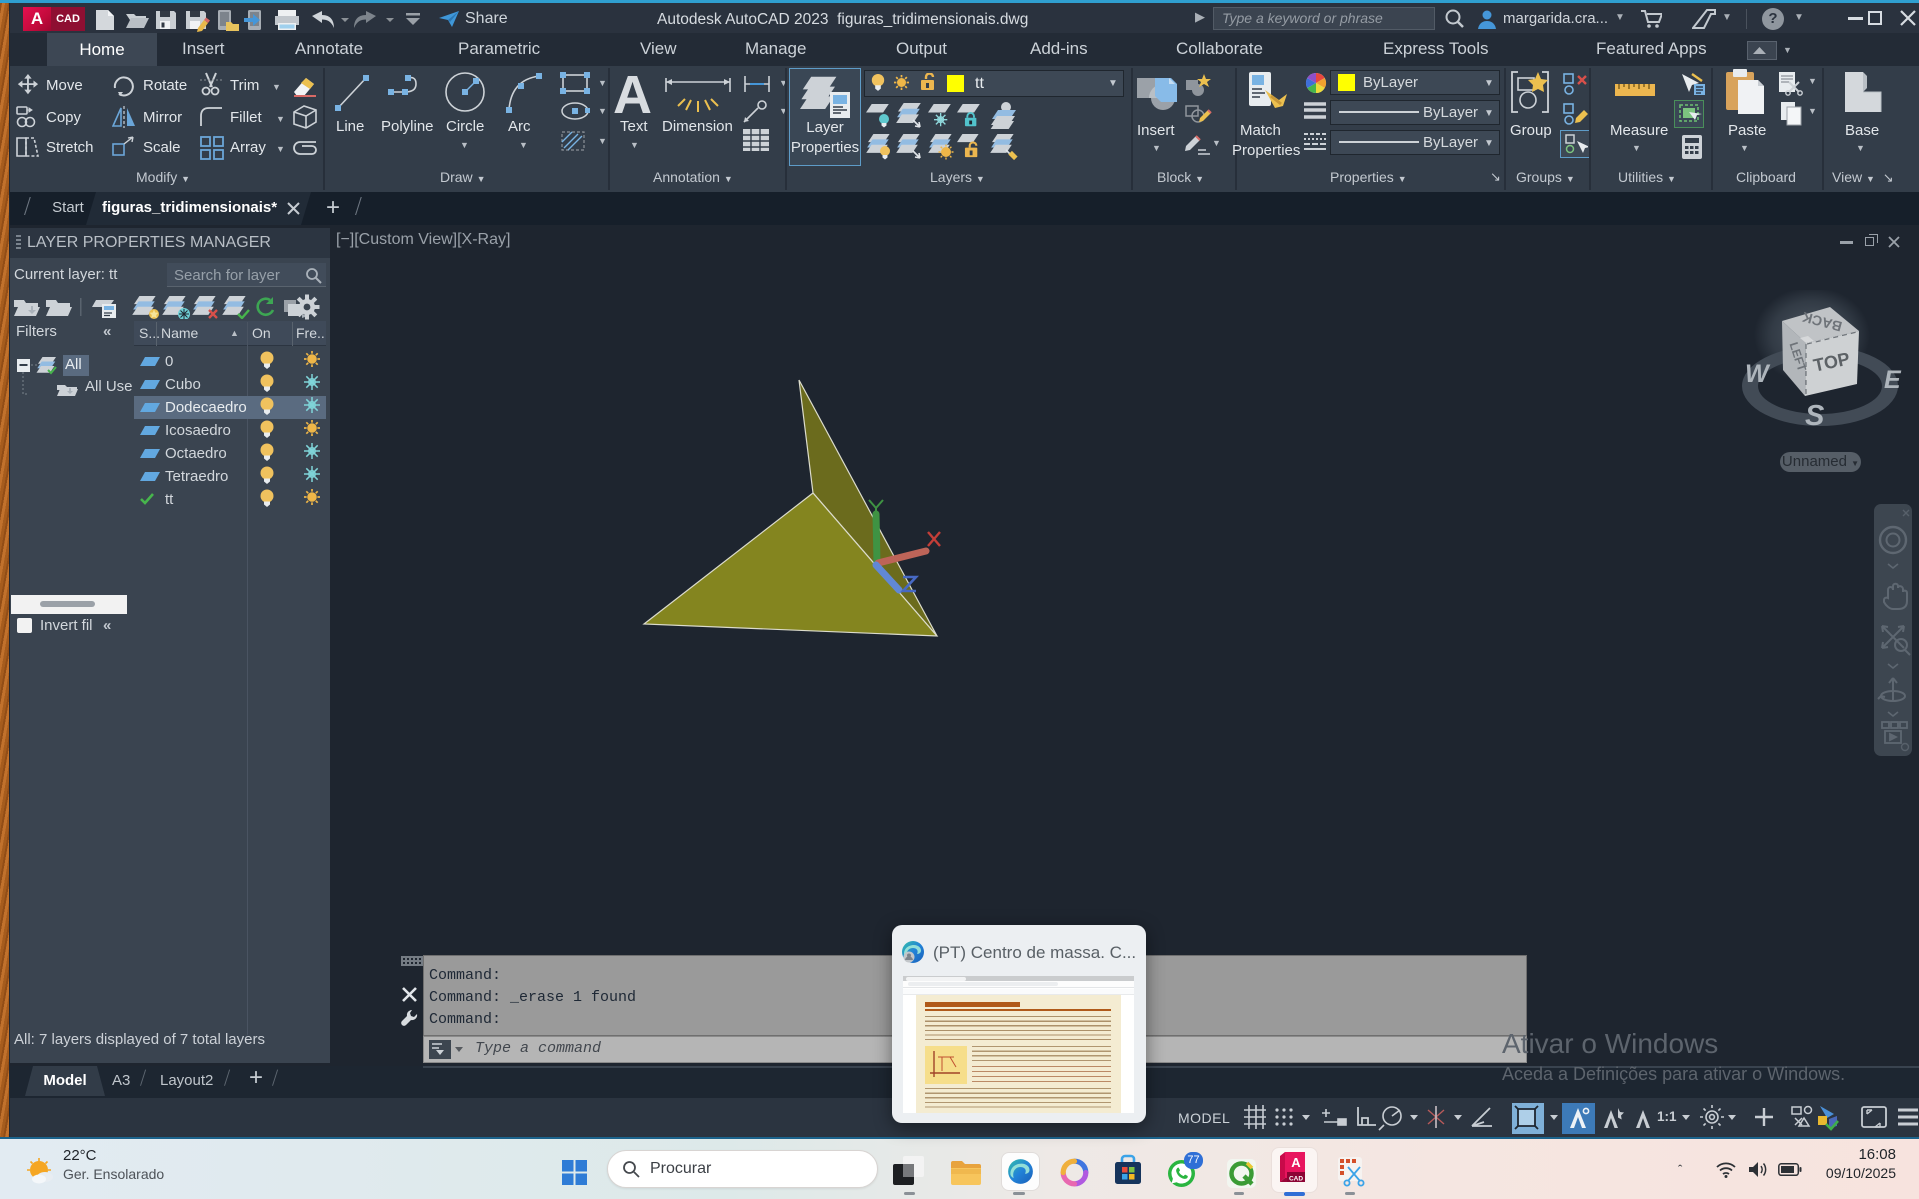  Describe the element at coordinates (1758, 374) in the screenshot. I see `svg-text: W` at that location.